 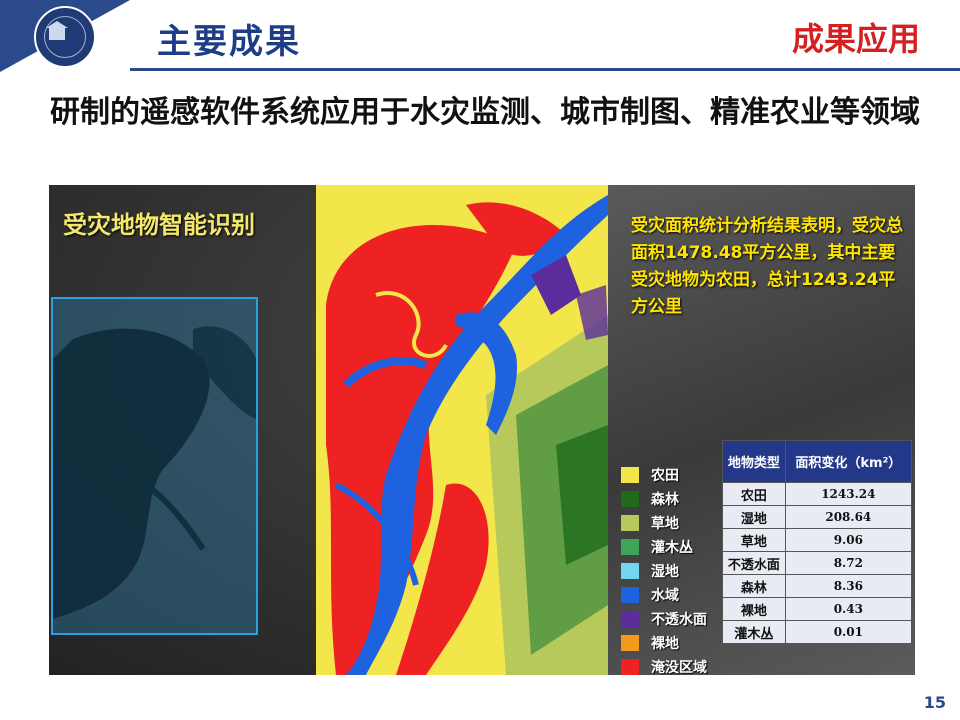 I want to click on table-cell-type: 森林, so click(x=754, y=586).